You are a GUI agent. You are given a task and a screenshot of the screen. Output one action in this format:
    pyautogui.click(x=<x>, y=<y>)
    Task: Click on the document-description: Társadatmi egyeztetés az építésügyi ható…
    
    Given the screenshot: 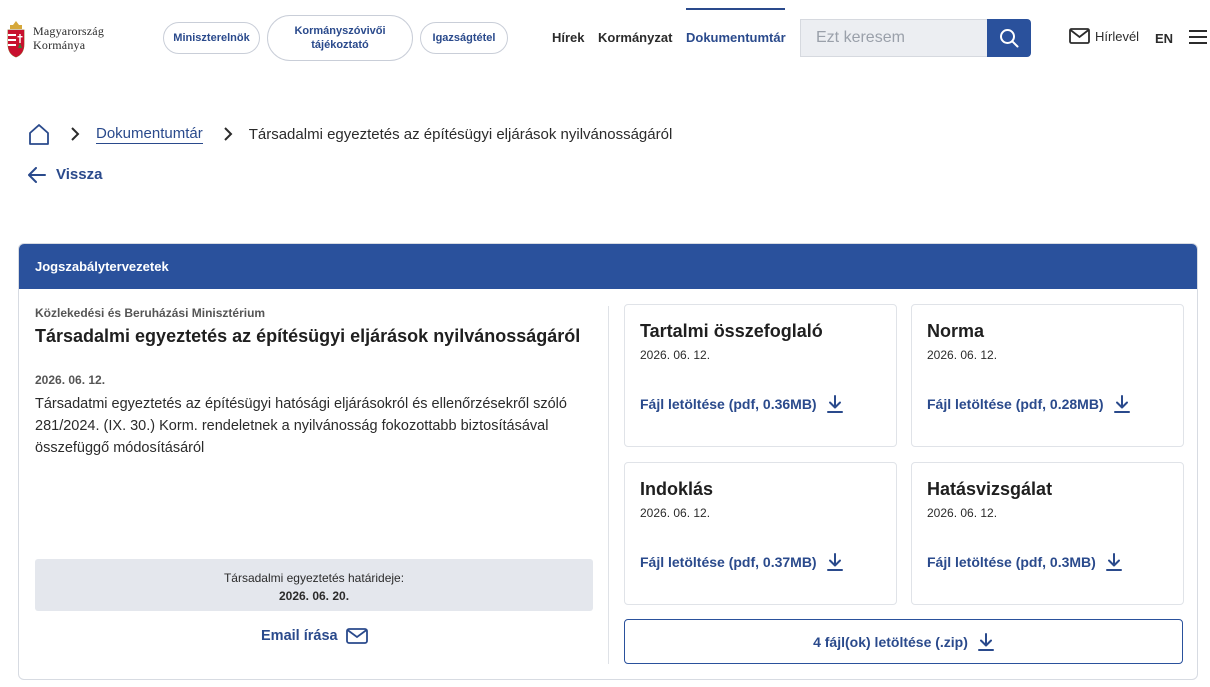 What is the action you would take?
    pyautogui.click(x=301, y=426)
    